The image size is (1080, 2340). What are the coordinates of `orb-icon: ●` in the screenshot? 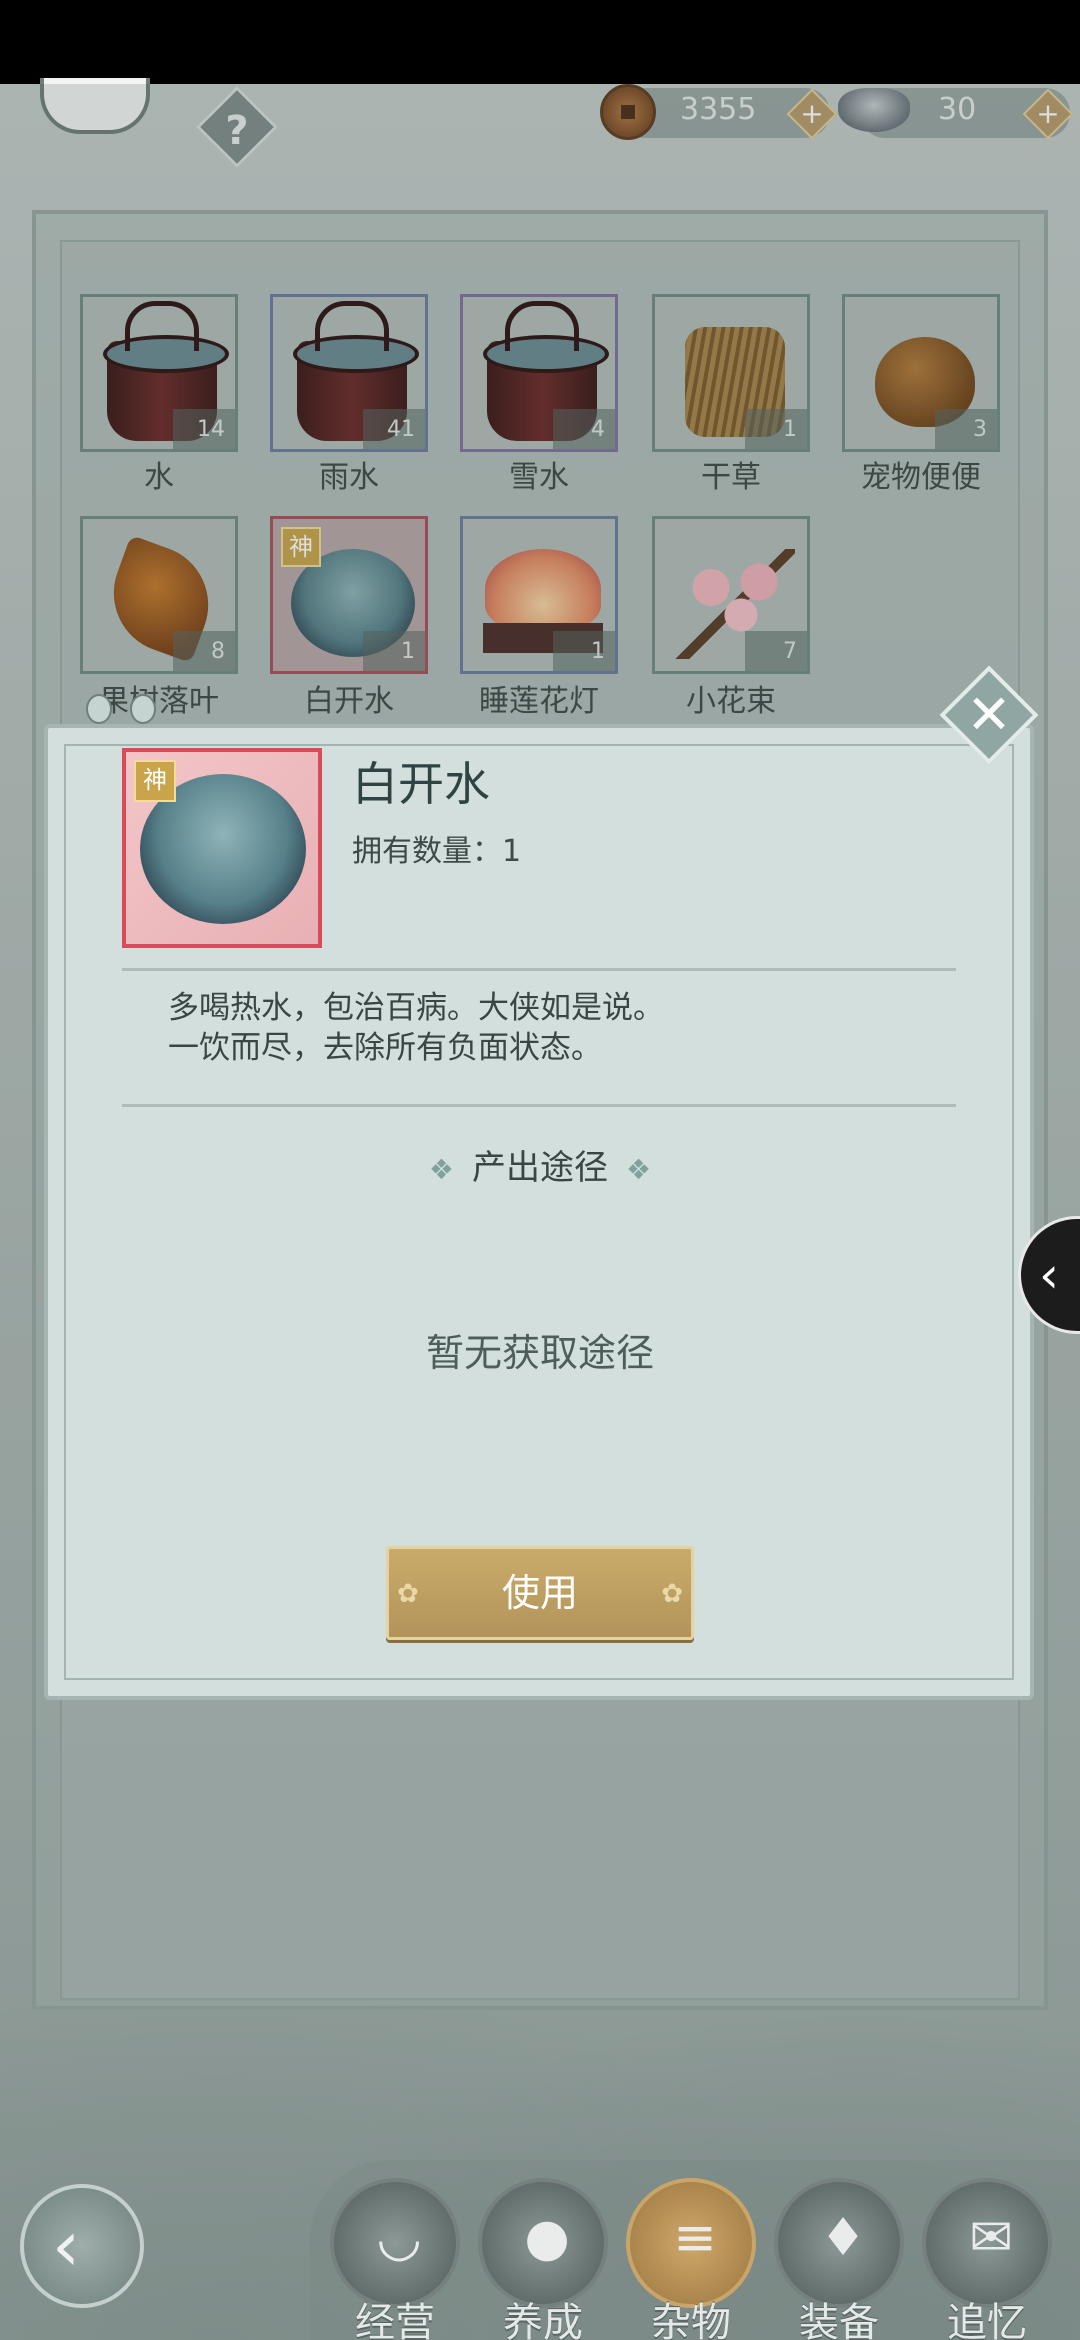 It's located at (543, 2243).